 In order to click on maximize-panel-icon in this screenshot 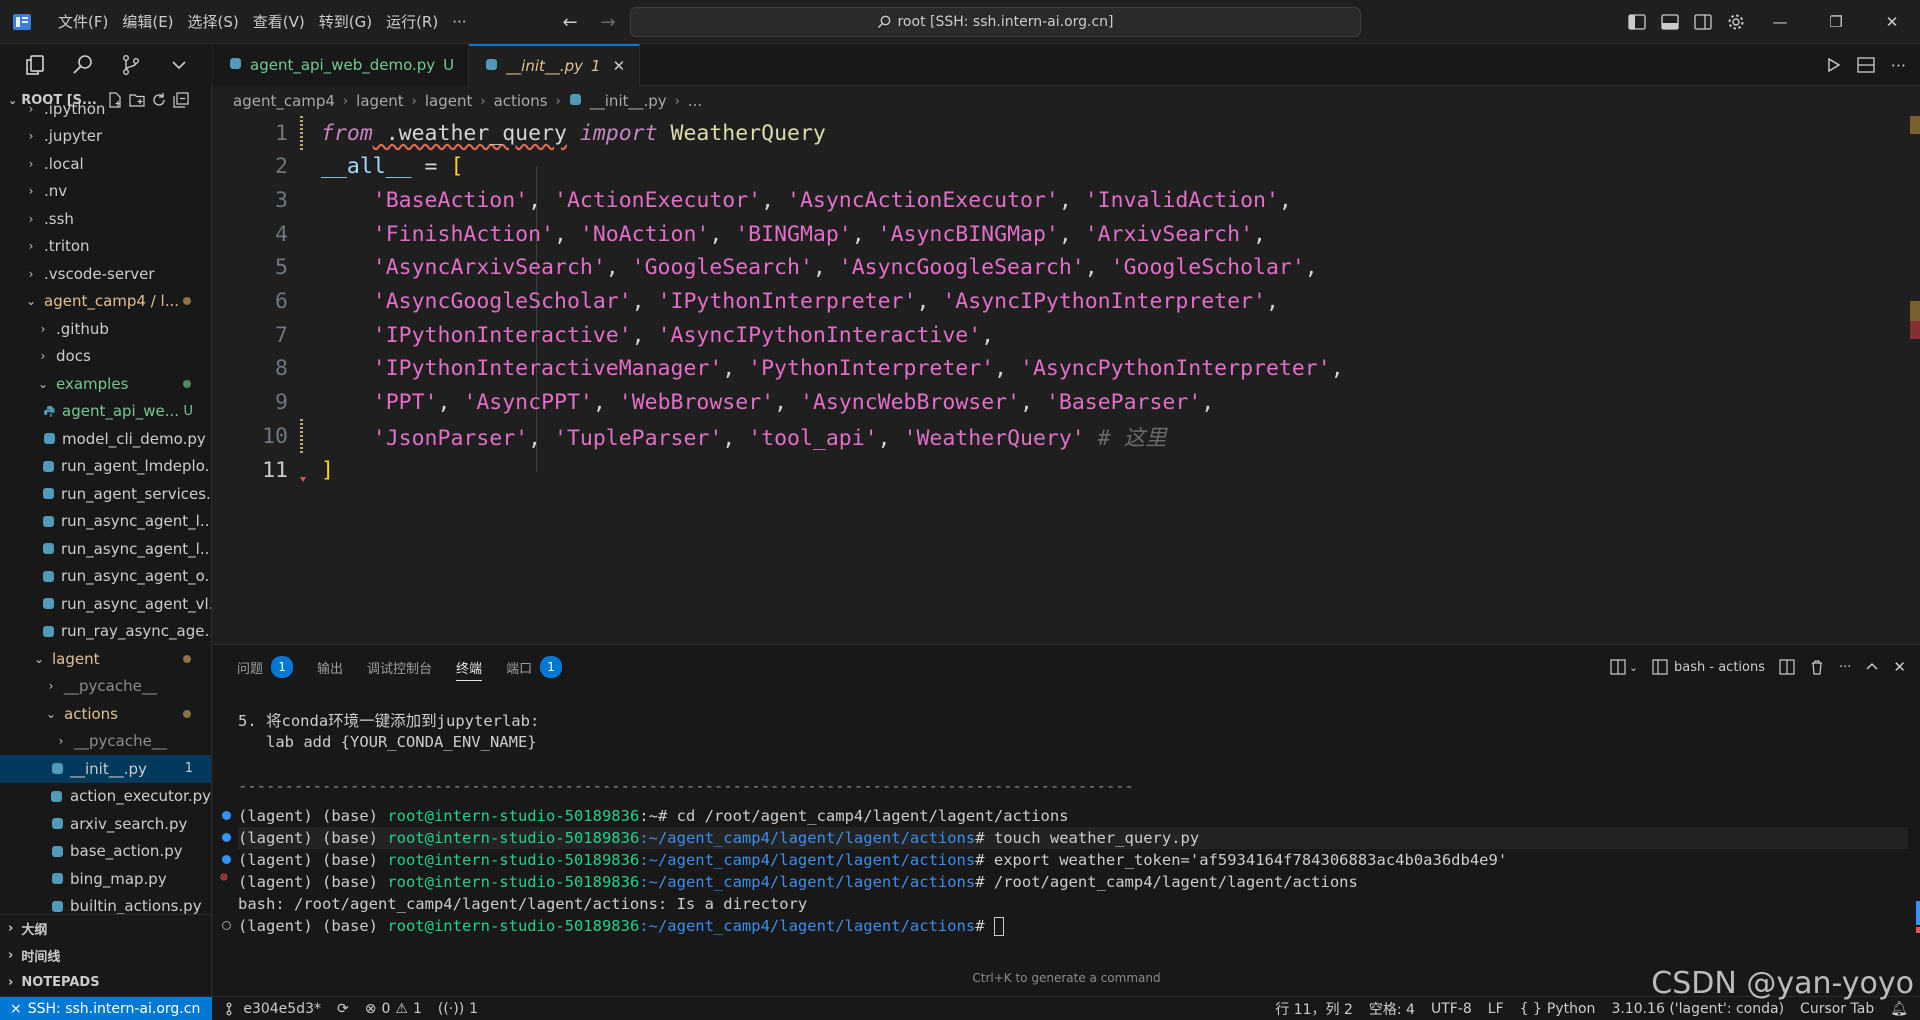, I will do `click(1872, 667)`.